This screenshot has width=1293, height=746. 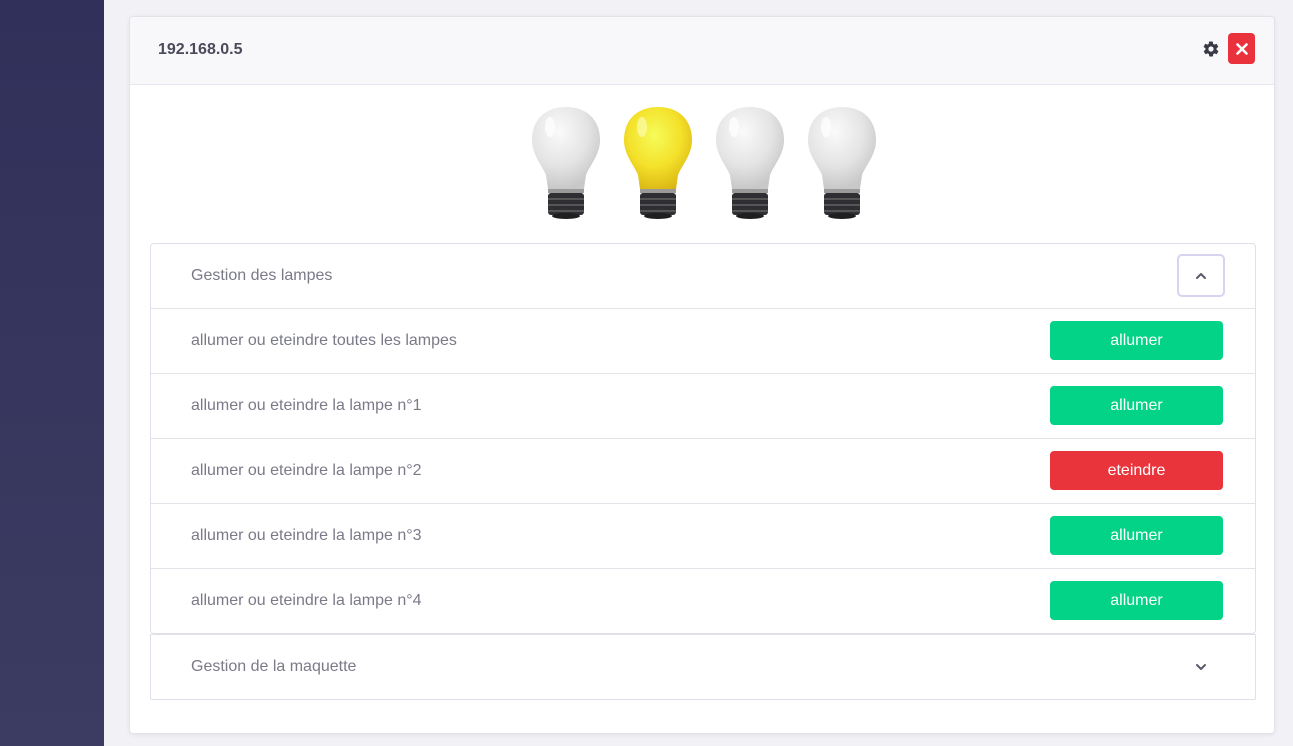 I want to click on lamp-section-header: Gestion des lampes, so click(x=703, y=276).